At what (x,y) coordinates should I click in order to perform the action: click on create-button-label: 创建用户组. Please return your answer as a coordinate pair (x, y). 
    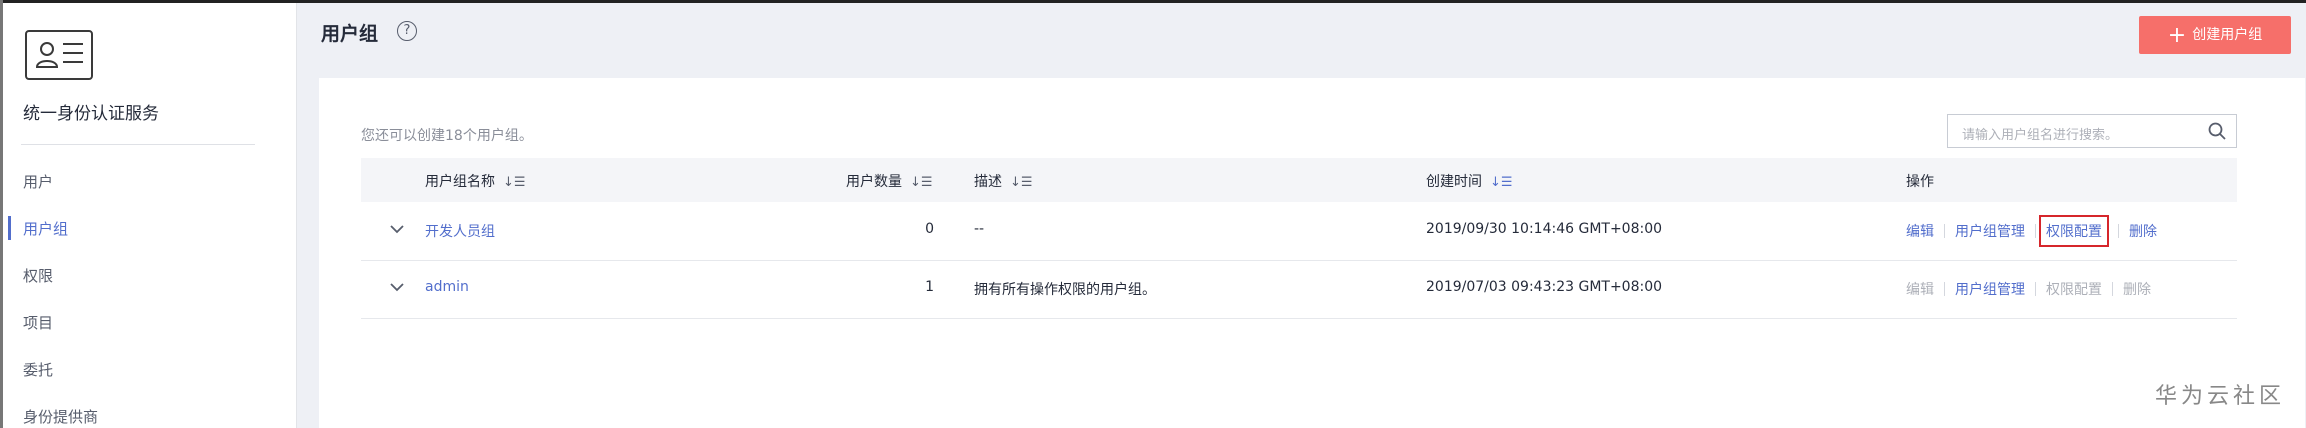
    Looking at the image, I should click on (2227, 35).